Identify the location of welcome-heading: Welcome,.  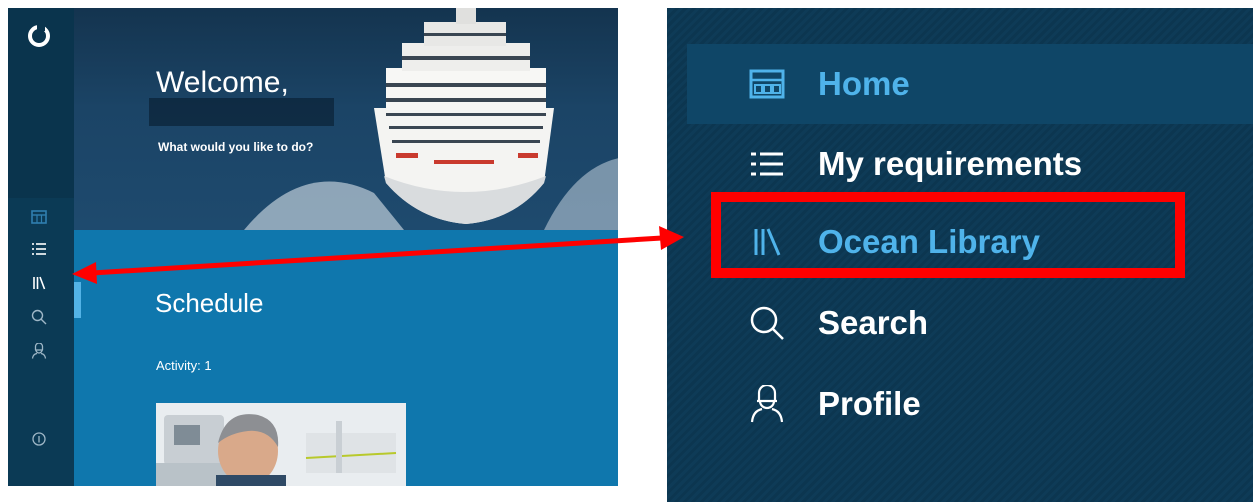
(222, 82).